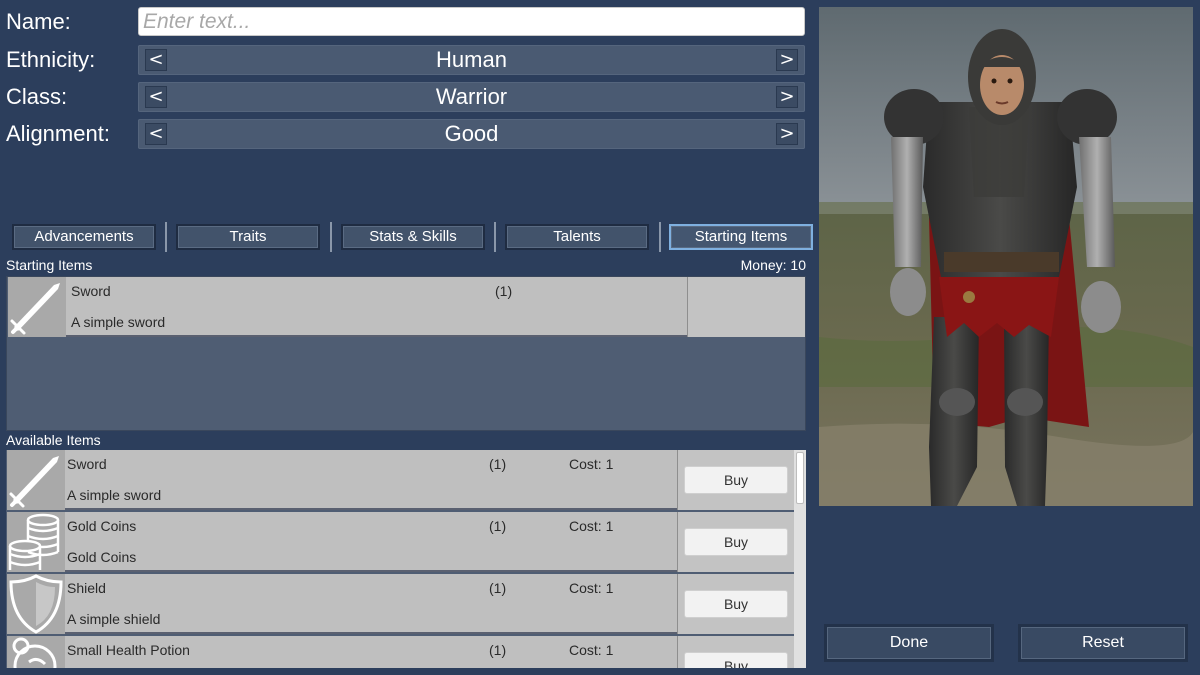  I want to click on done-button: Done, so click(909, 643).